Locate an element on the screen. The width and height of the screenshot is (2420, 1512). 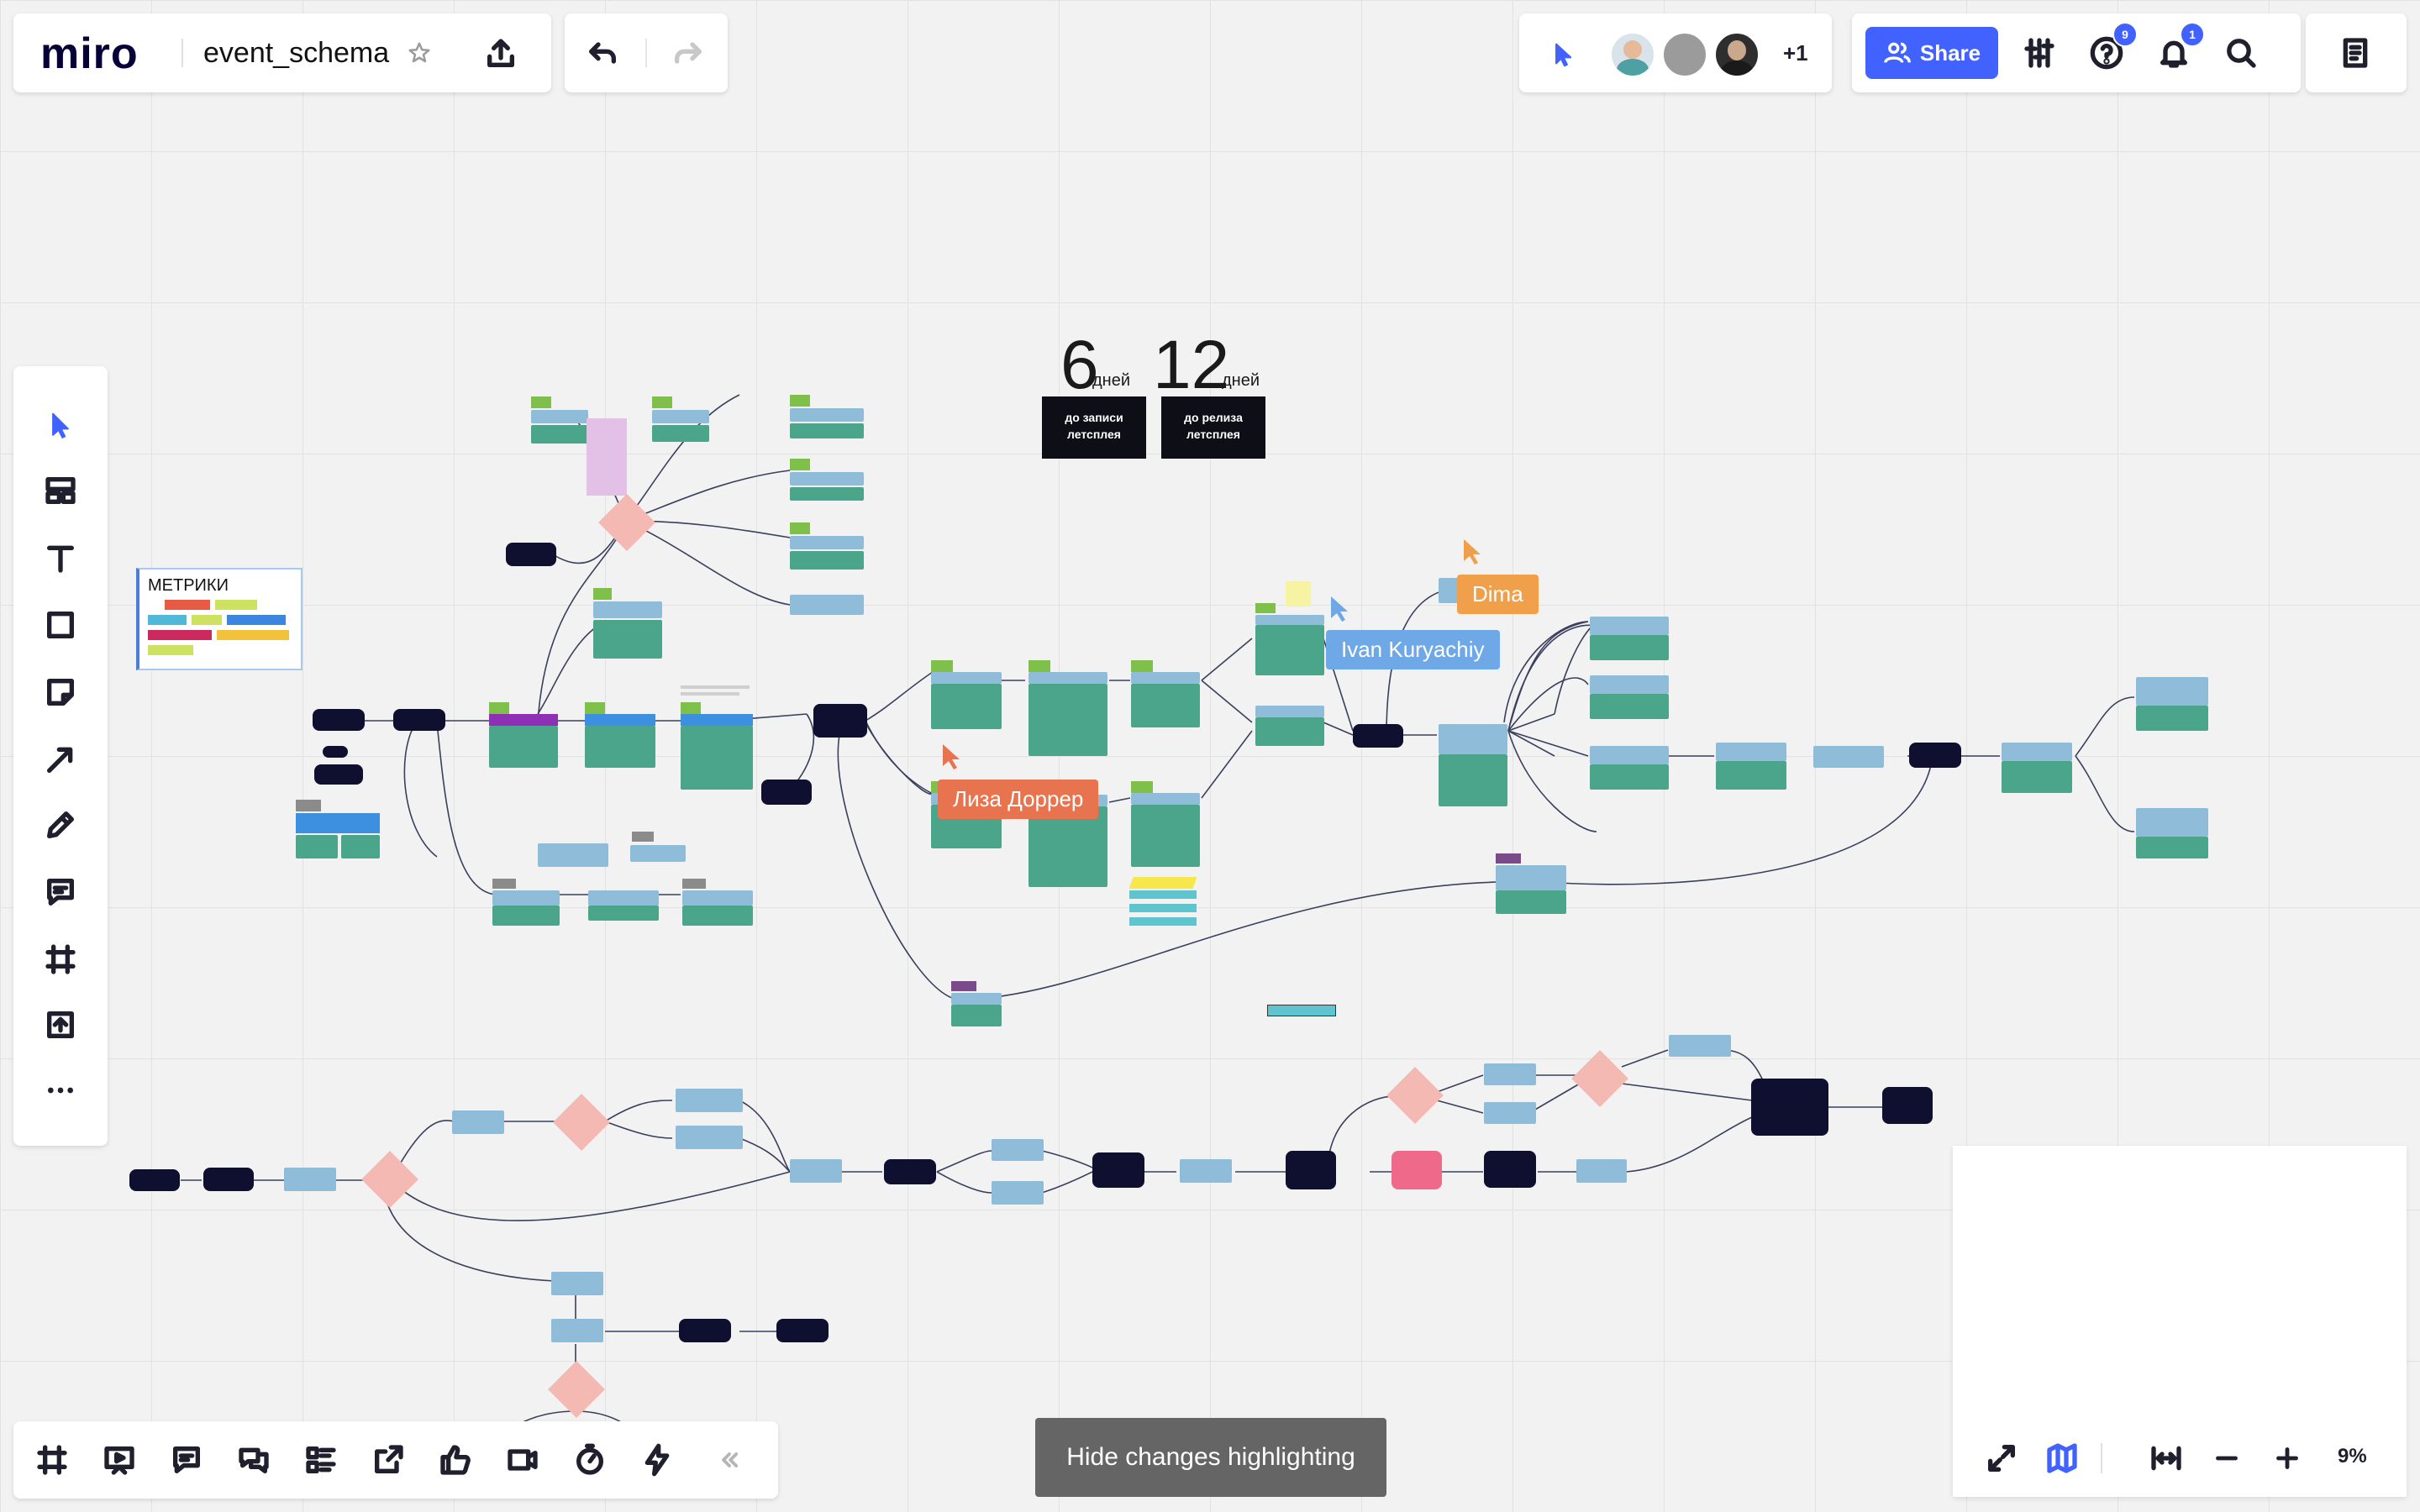
extra-collaborators-count: +1 is located at coordinates (1796, 53).